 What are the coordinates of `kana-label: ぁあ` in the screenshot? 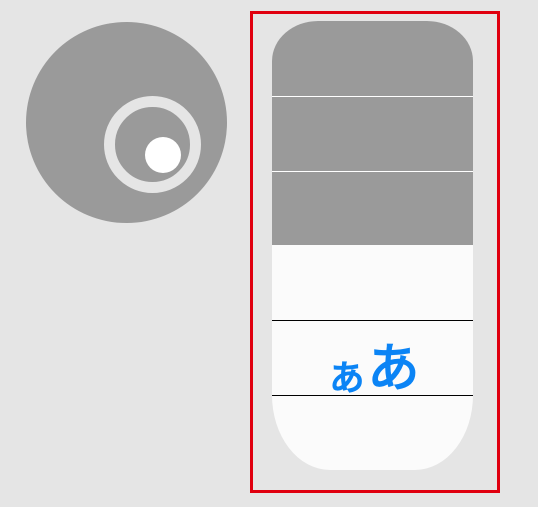 It's located at (372, 370).